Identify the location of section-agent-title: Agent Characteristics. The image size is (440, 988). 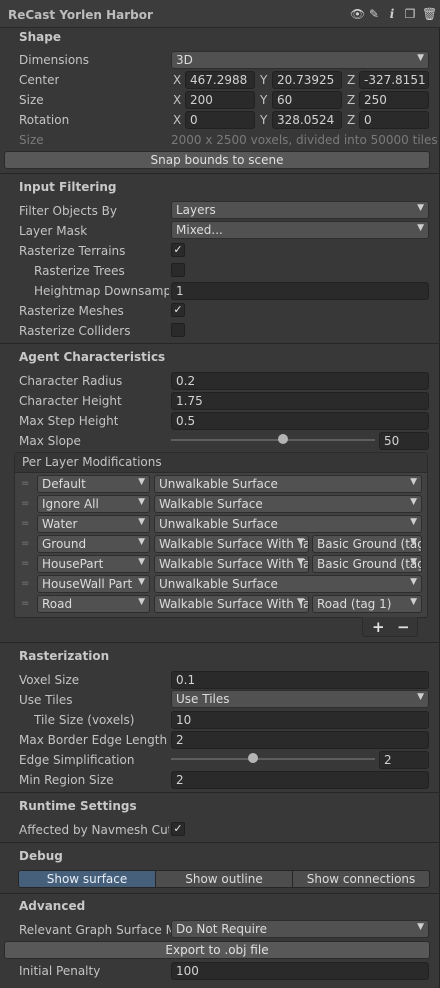
(92, 357).